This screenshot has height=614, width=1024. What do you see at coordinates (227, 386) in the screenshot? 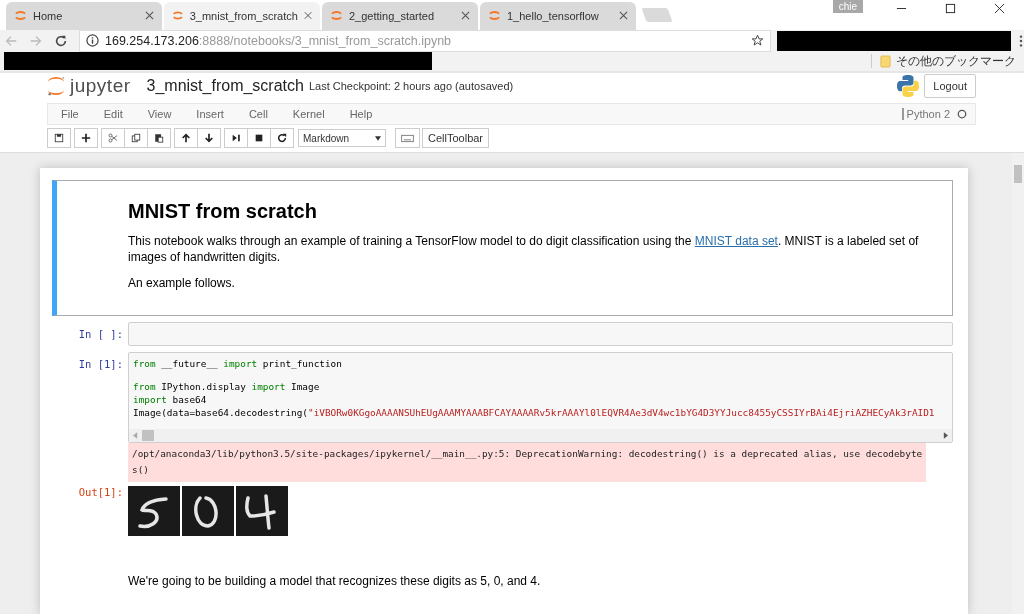
I see `code-line: from IPython.display import Image` at bounding box center [227, 386].